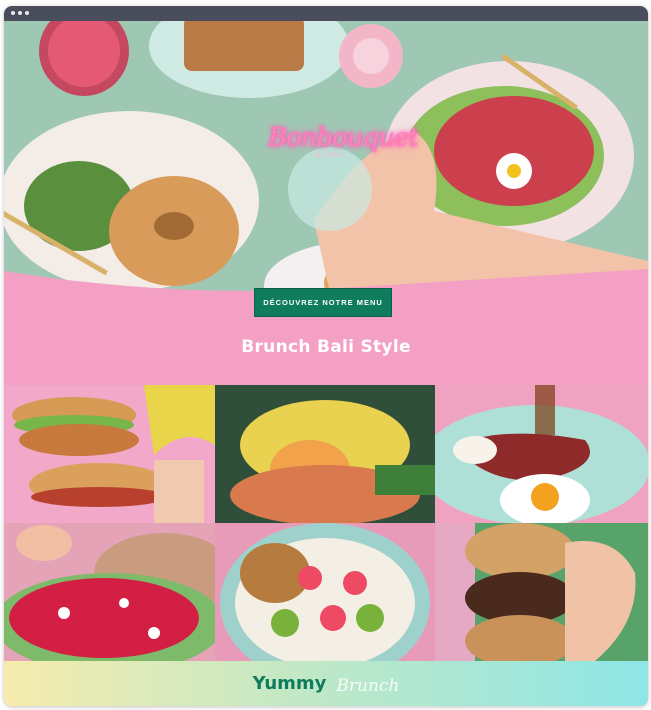 Image resolution: width=651 pixels, height=710 pixels. I want to click on bagel-sandwich-photo, so click(109, 454).